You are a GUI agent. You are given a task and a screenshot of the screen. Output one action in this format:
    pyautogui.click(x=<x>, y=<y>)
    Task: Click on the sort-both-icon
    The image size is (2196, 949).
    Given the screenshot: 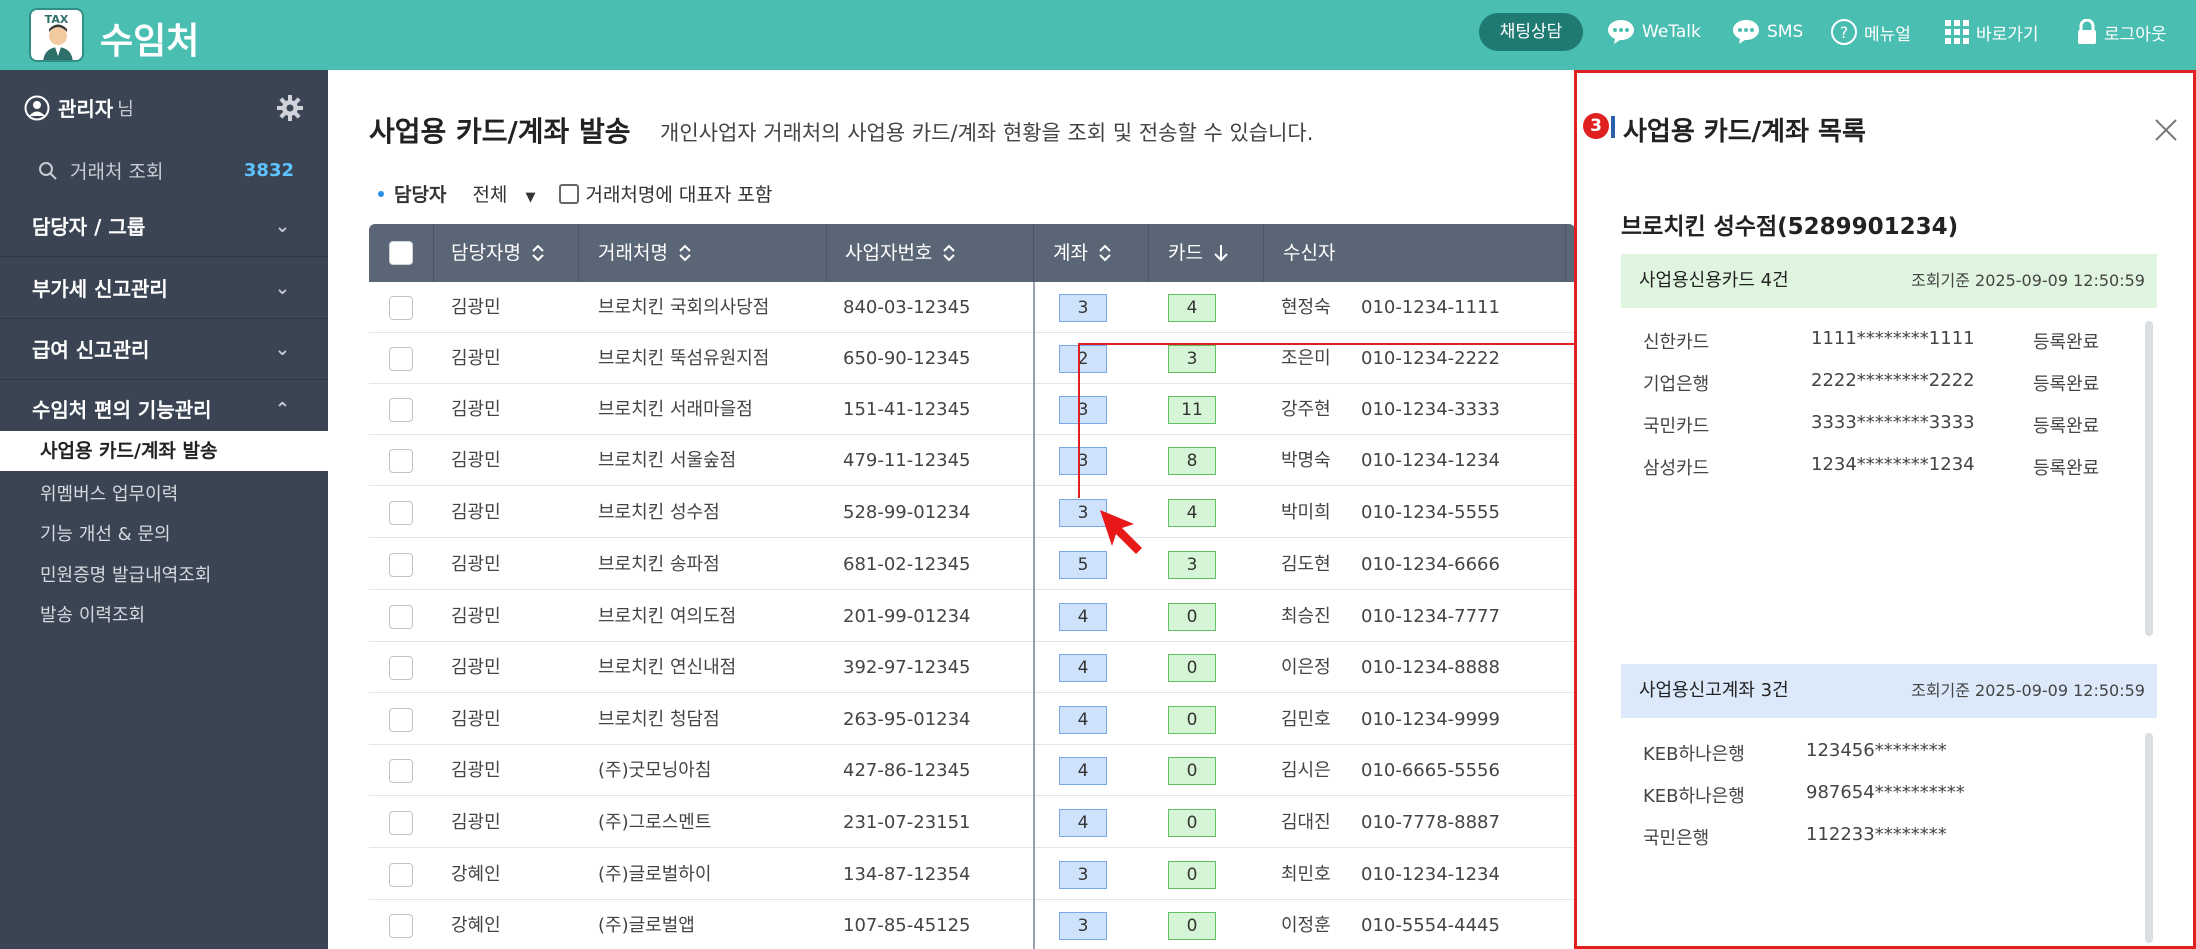 What is the action you would take?
    pyautogui.click(x=538, y=253)
    